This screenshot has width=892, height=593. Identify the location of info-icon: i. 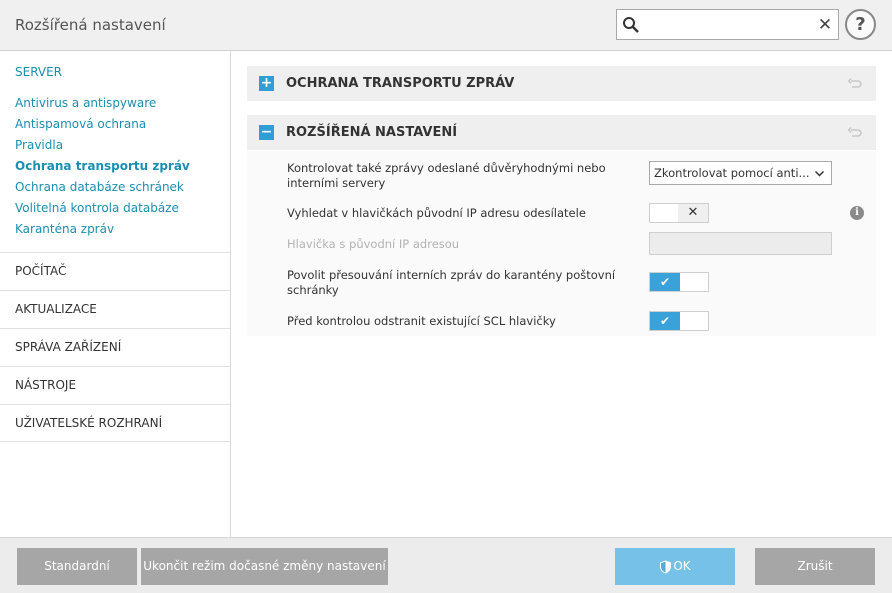
(857, 213).